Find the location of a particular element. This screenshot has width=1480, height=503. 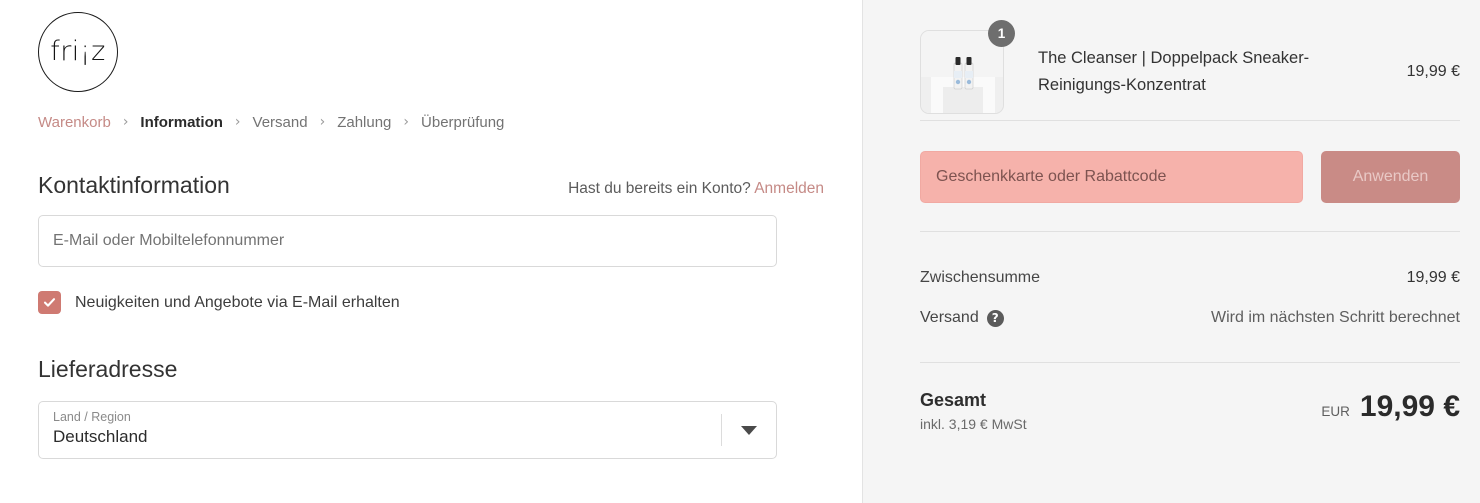

total-row: Gesamt inkl. 3,19 € MwSt EUR 19,99 € is located at coordinates (1190, 397).